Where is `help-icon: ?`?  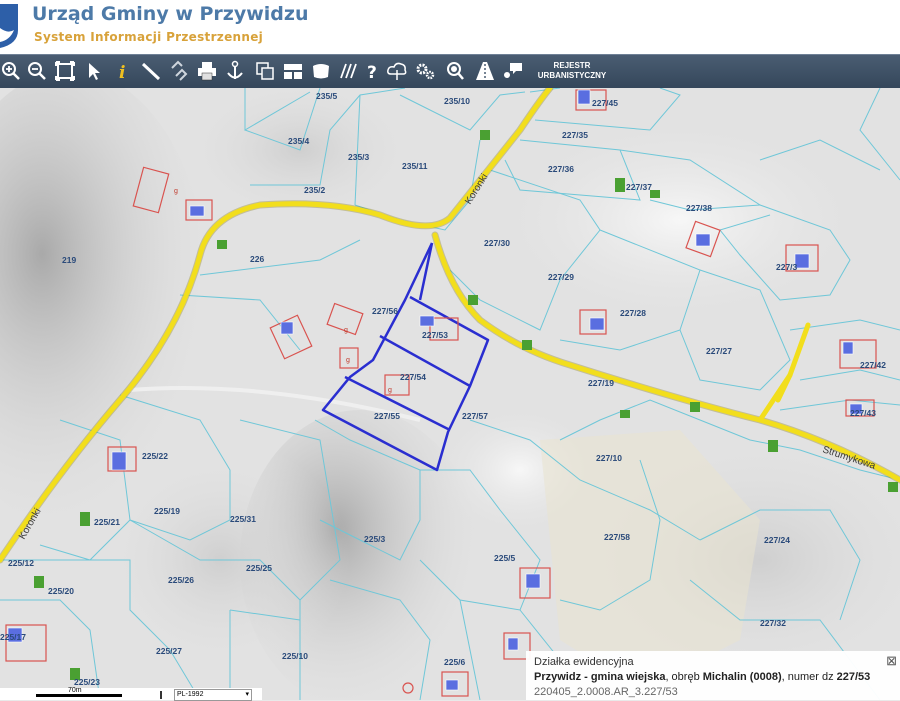
help-icon: ? is located at coordinates (373, 71).